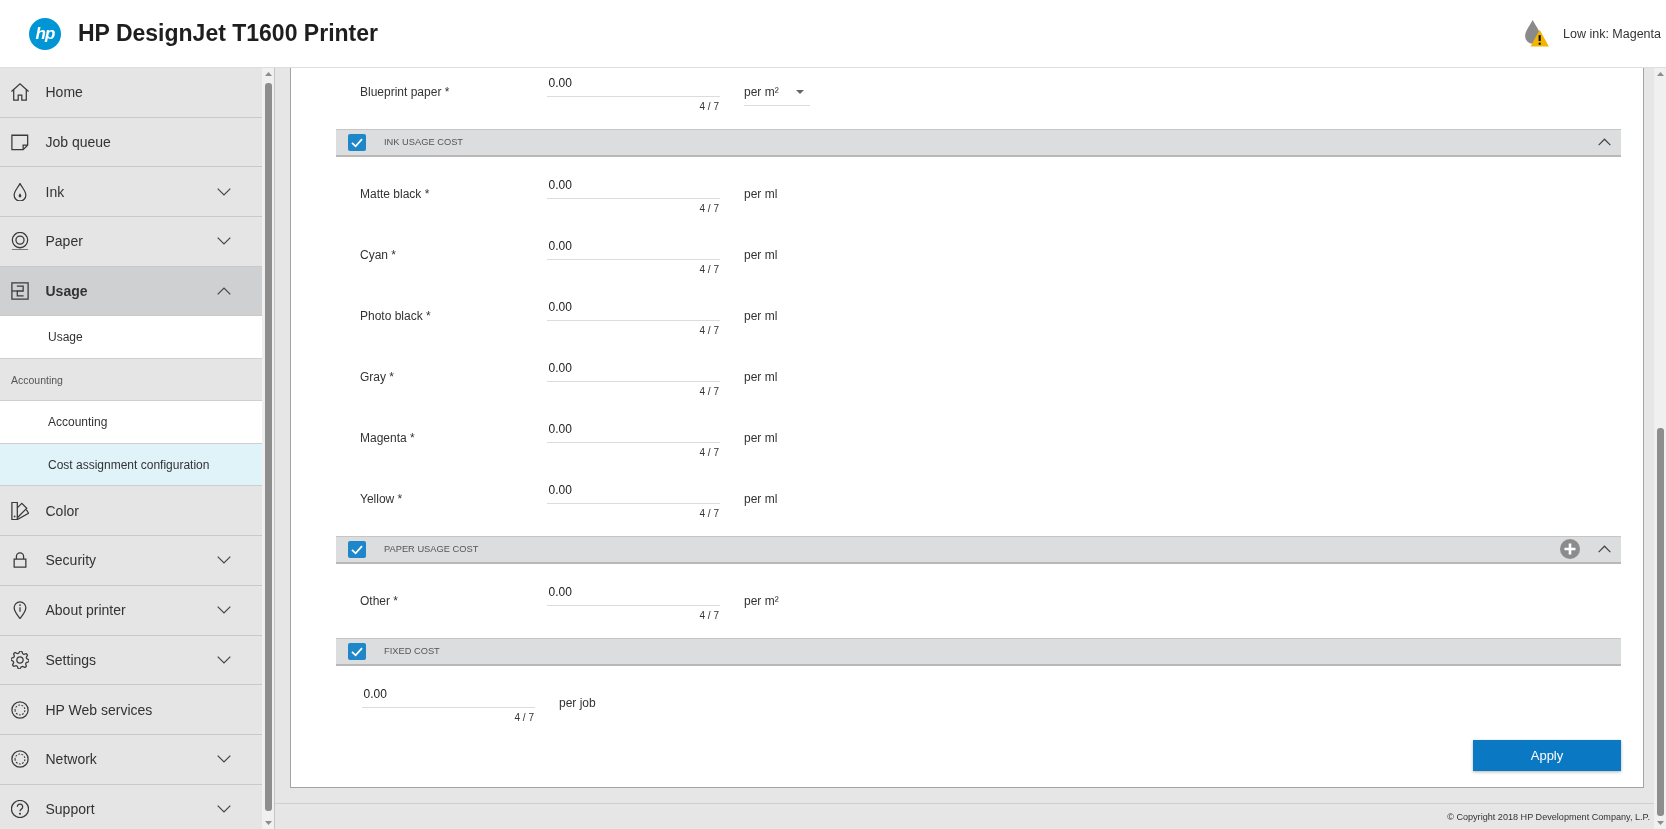 The image size is (1666, 829). I want to click on swatch-fan-icon, so click(20, 510).